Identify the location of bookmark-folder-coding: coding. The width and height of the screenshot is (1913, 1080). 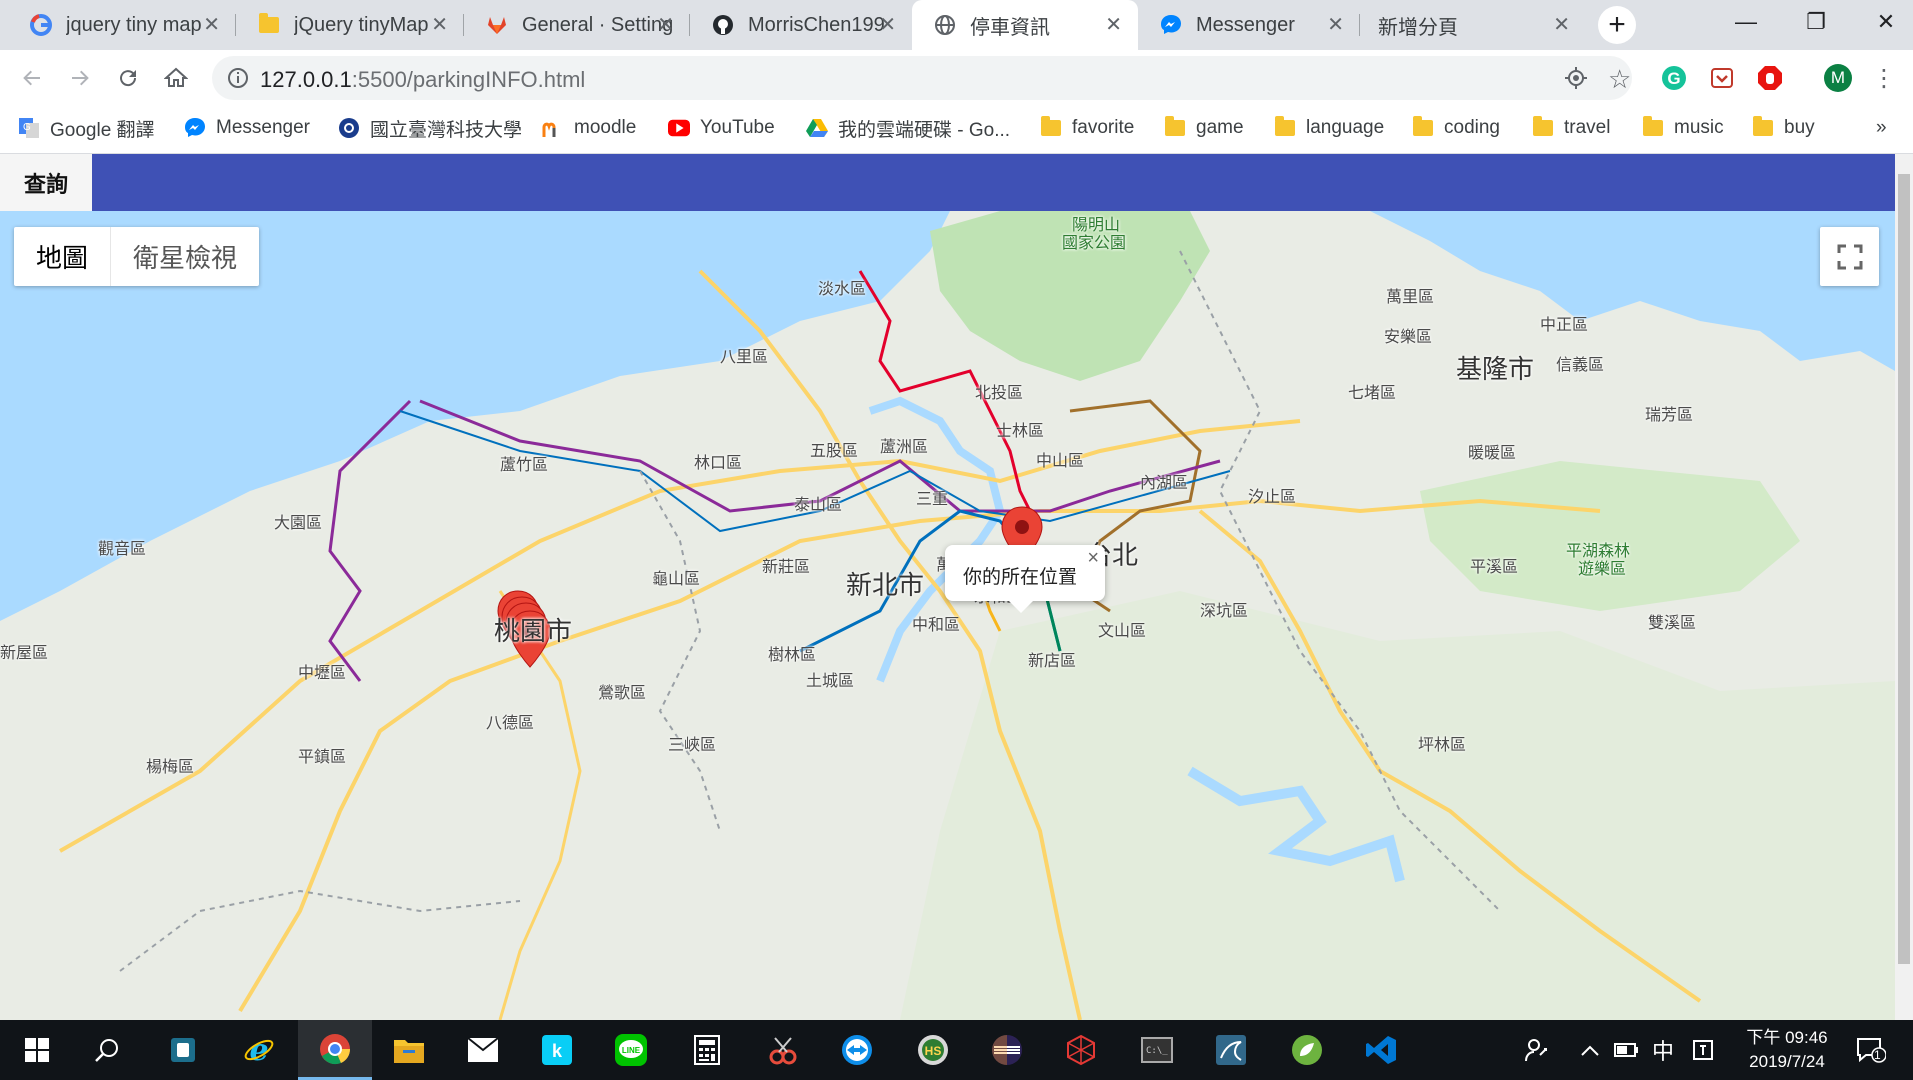
(1456, 128).